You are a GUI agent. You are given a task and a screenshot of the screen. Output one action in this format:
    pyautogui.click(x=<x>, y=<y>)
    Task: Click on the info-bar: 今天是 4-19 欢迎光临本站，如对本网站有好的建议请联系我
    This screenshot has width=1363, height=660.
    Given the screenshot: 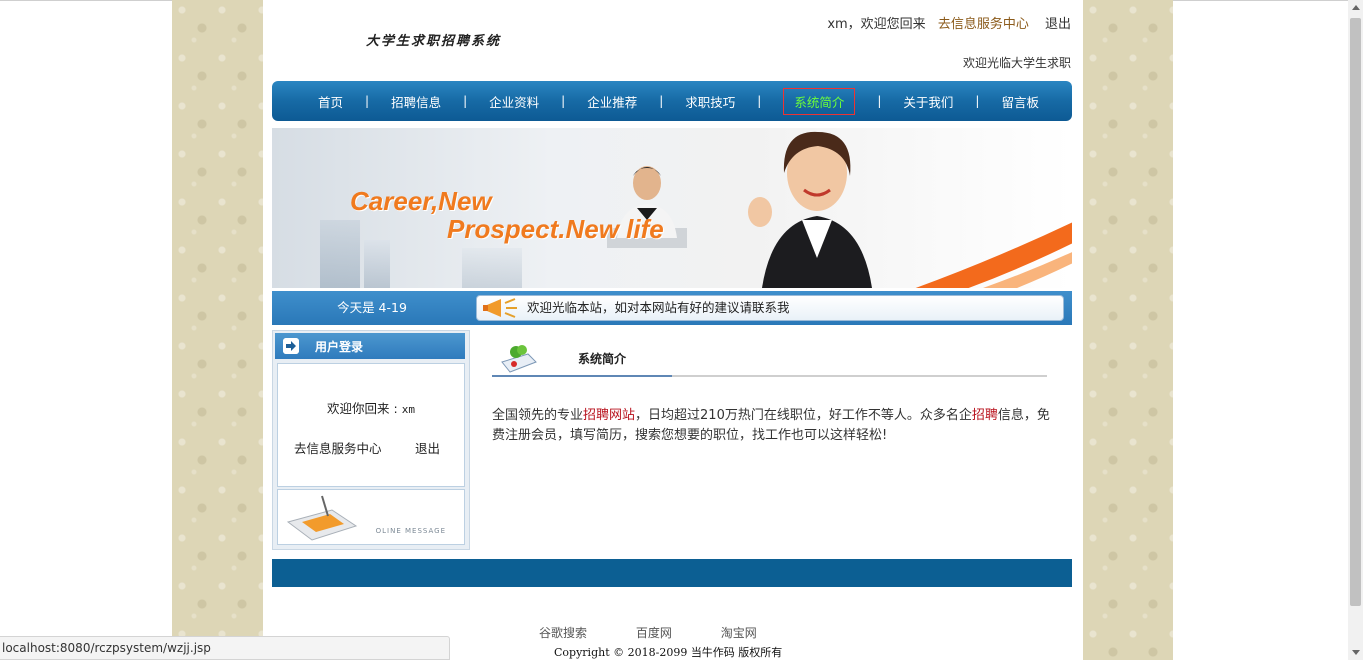 What is the action you would take?
    pyautogui.click(x=672, y=308)
    